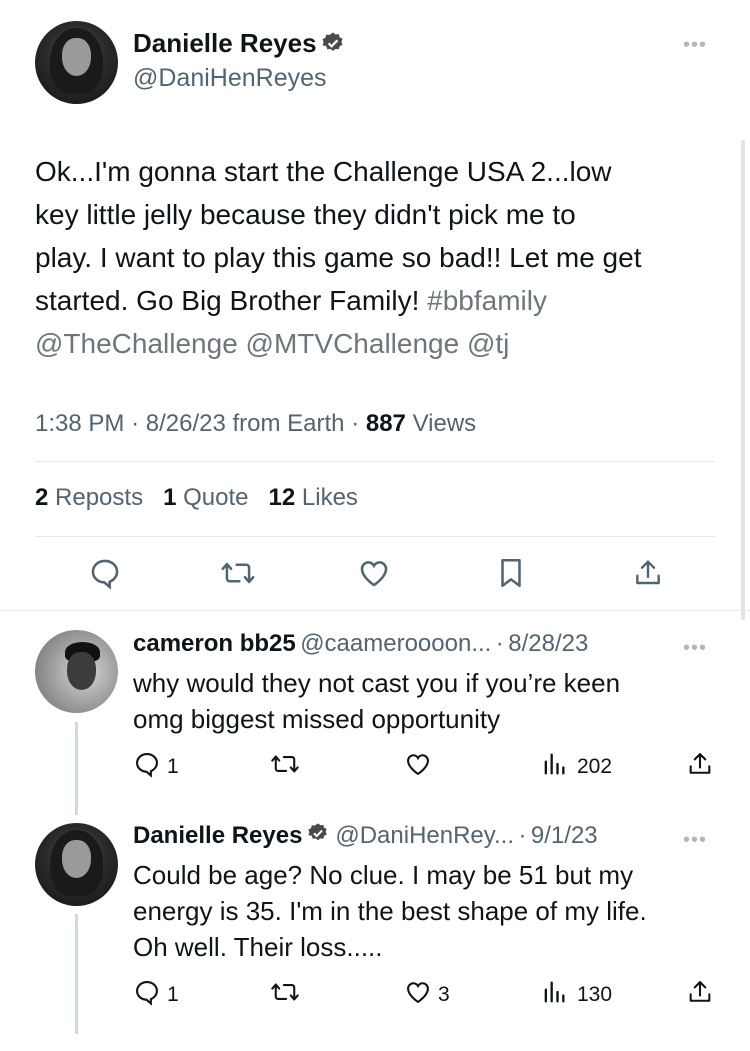  I want to click on tweet-time: 1:38 PM, so click(79, 423).